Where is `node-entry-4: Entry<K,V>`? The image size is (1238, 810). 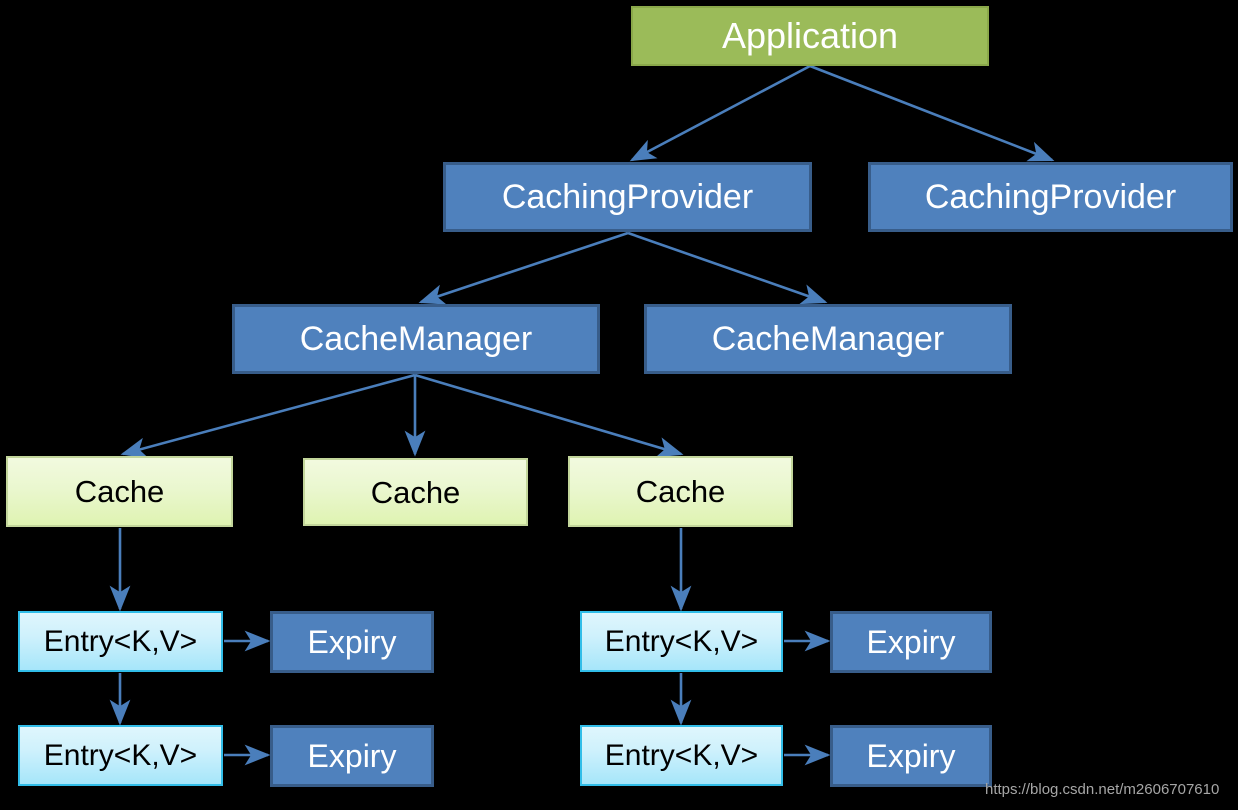
node-entry-4: Entry<K,V> is located at coordinates (681, 755).